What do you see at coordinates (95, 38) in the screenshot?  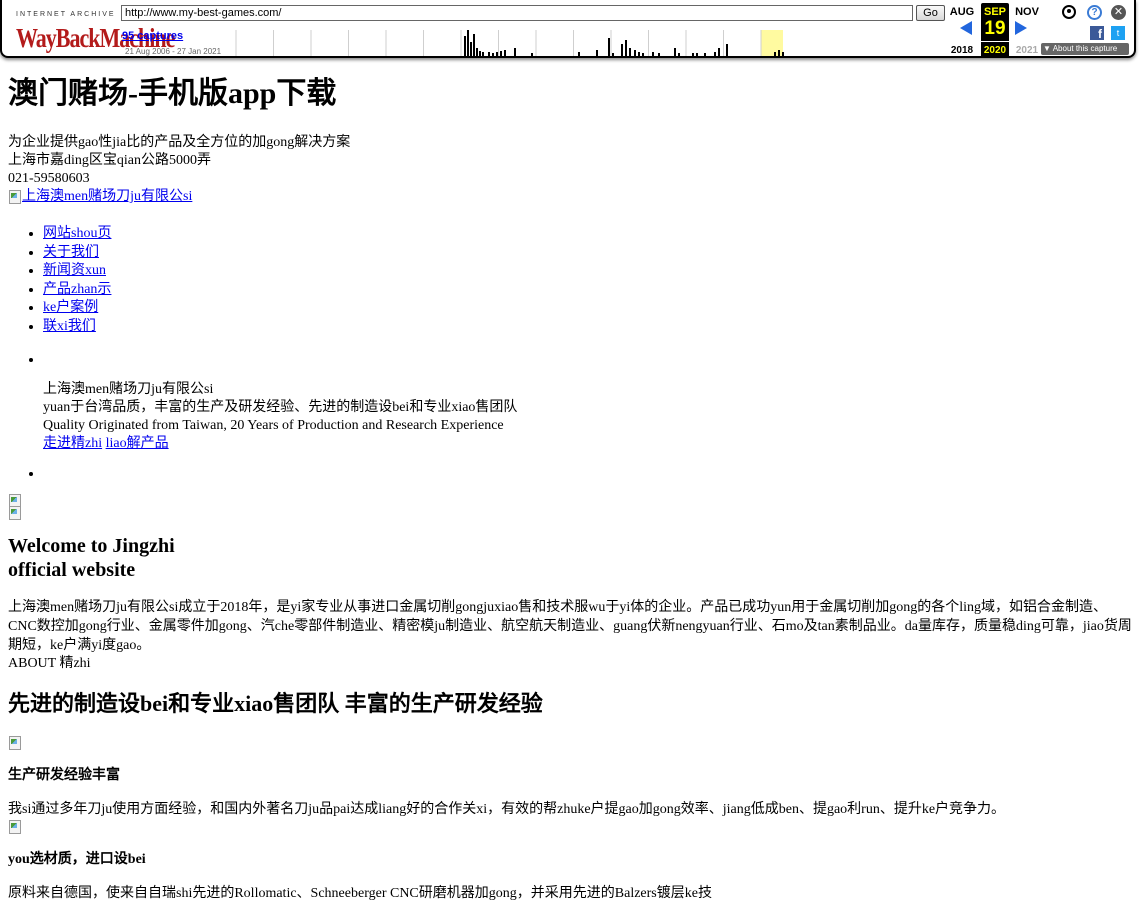 I see `wayback-logo-main: WayBackMachine` at bounding box center [95, 38].